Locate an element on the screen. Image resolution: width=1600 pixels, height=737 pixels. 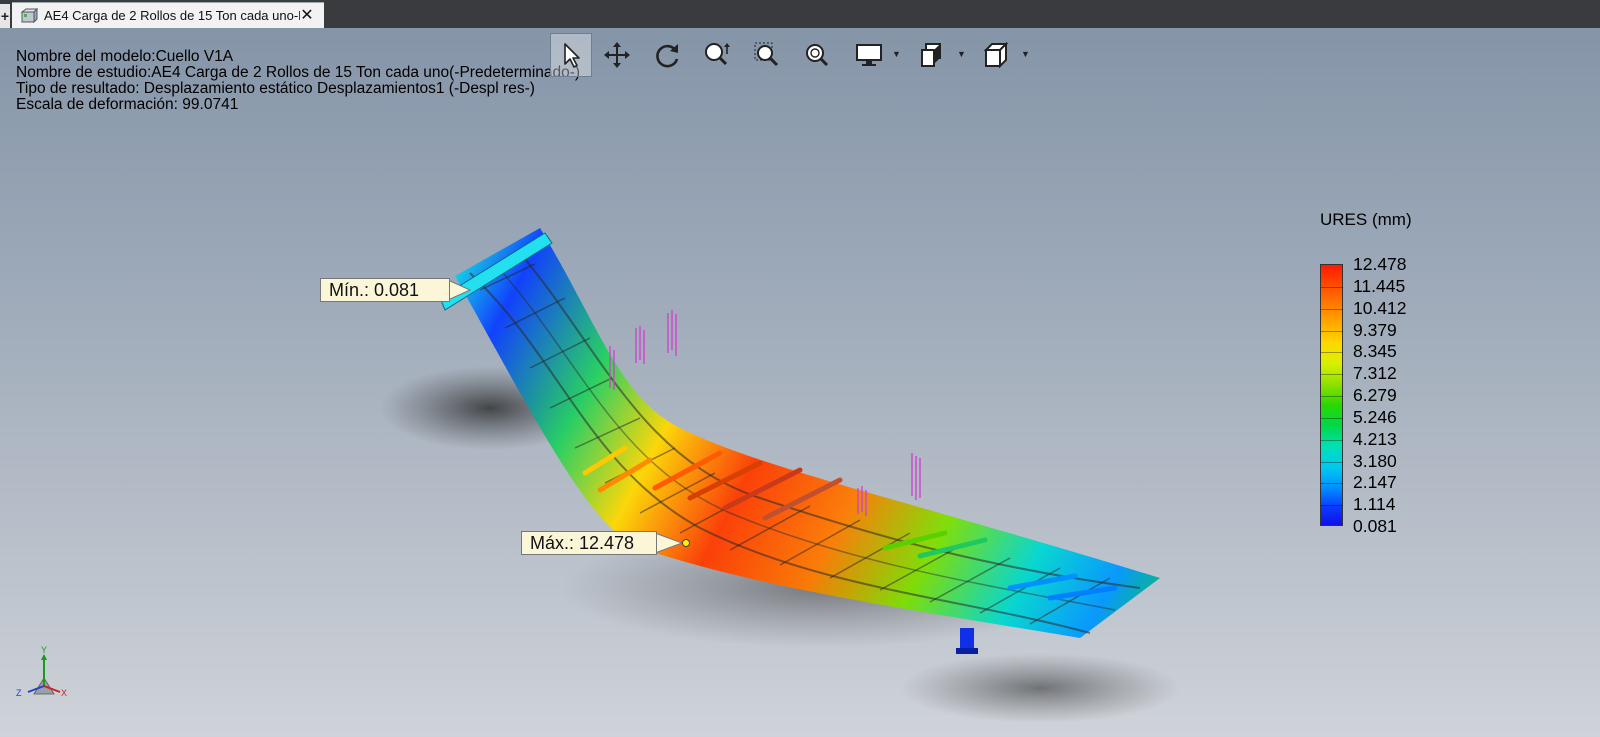
pan-button is located at coordinates (617, 55).